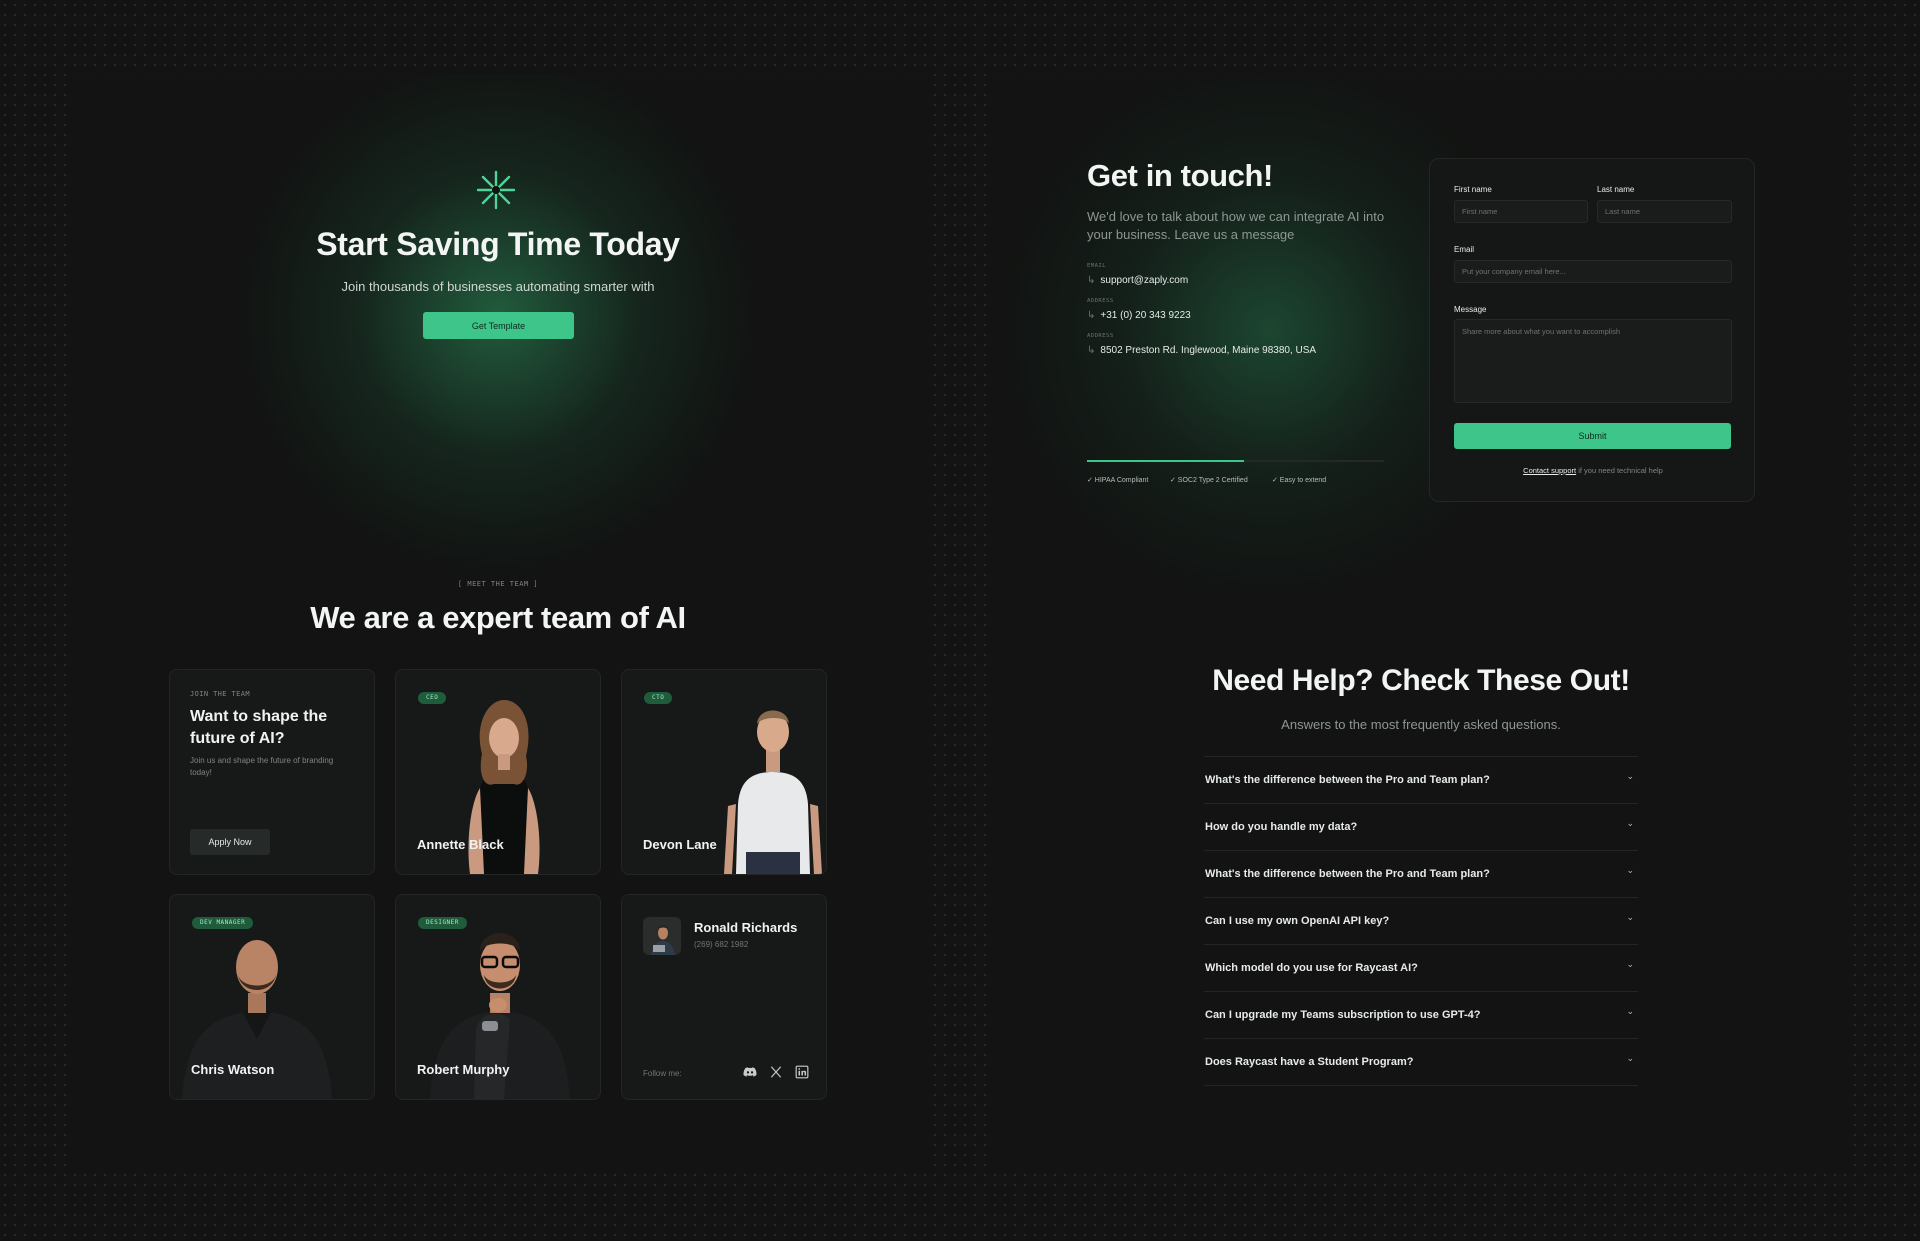 This screenshot has width=1920, height=1241. I want to click on member-name: Devon Lane, so click(680, 844).